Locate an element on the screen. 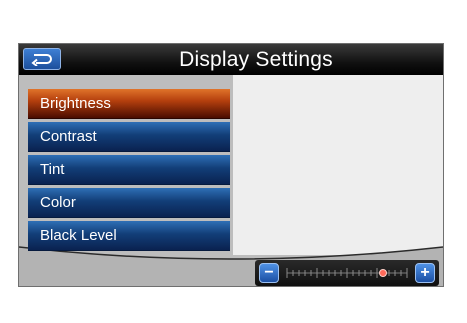 This screenshot has width=467, height=323. title-bar: Display Settings is located at coordinates (231, 59).